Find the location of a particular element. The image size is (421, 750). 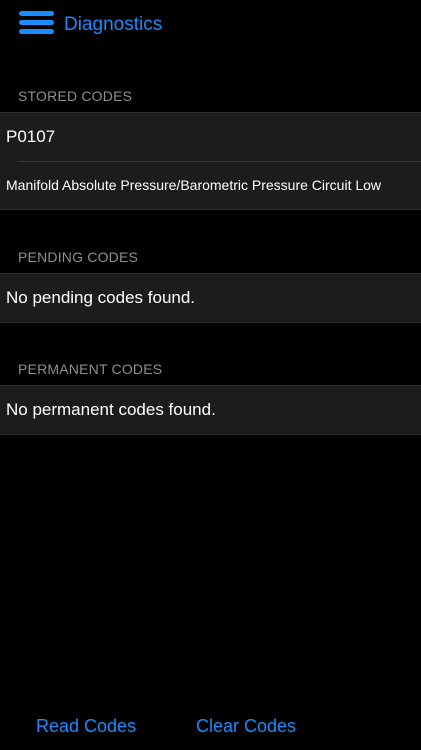

hamburger-menu-icon is located at coordinates (36, 23).